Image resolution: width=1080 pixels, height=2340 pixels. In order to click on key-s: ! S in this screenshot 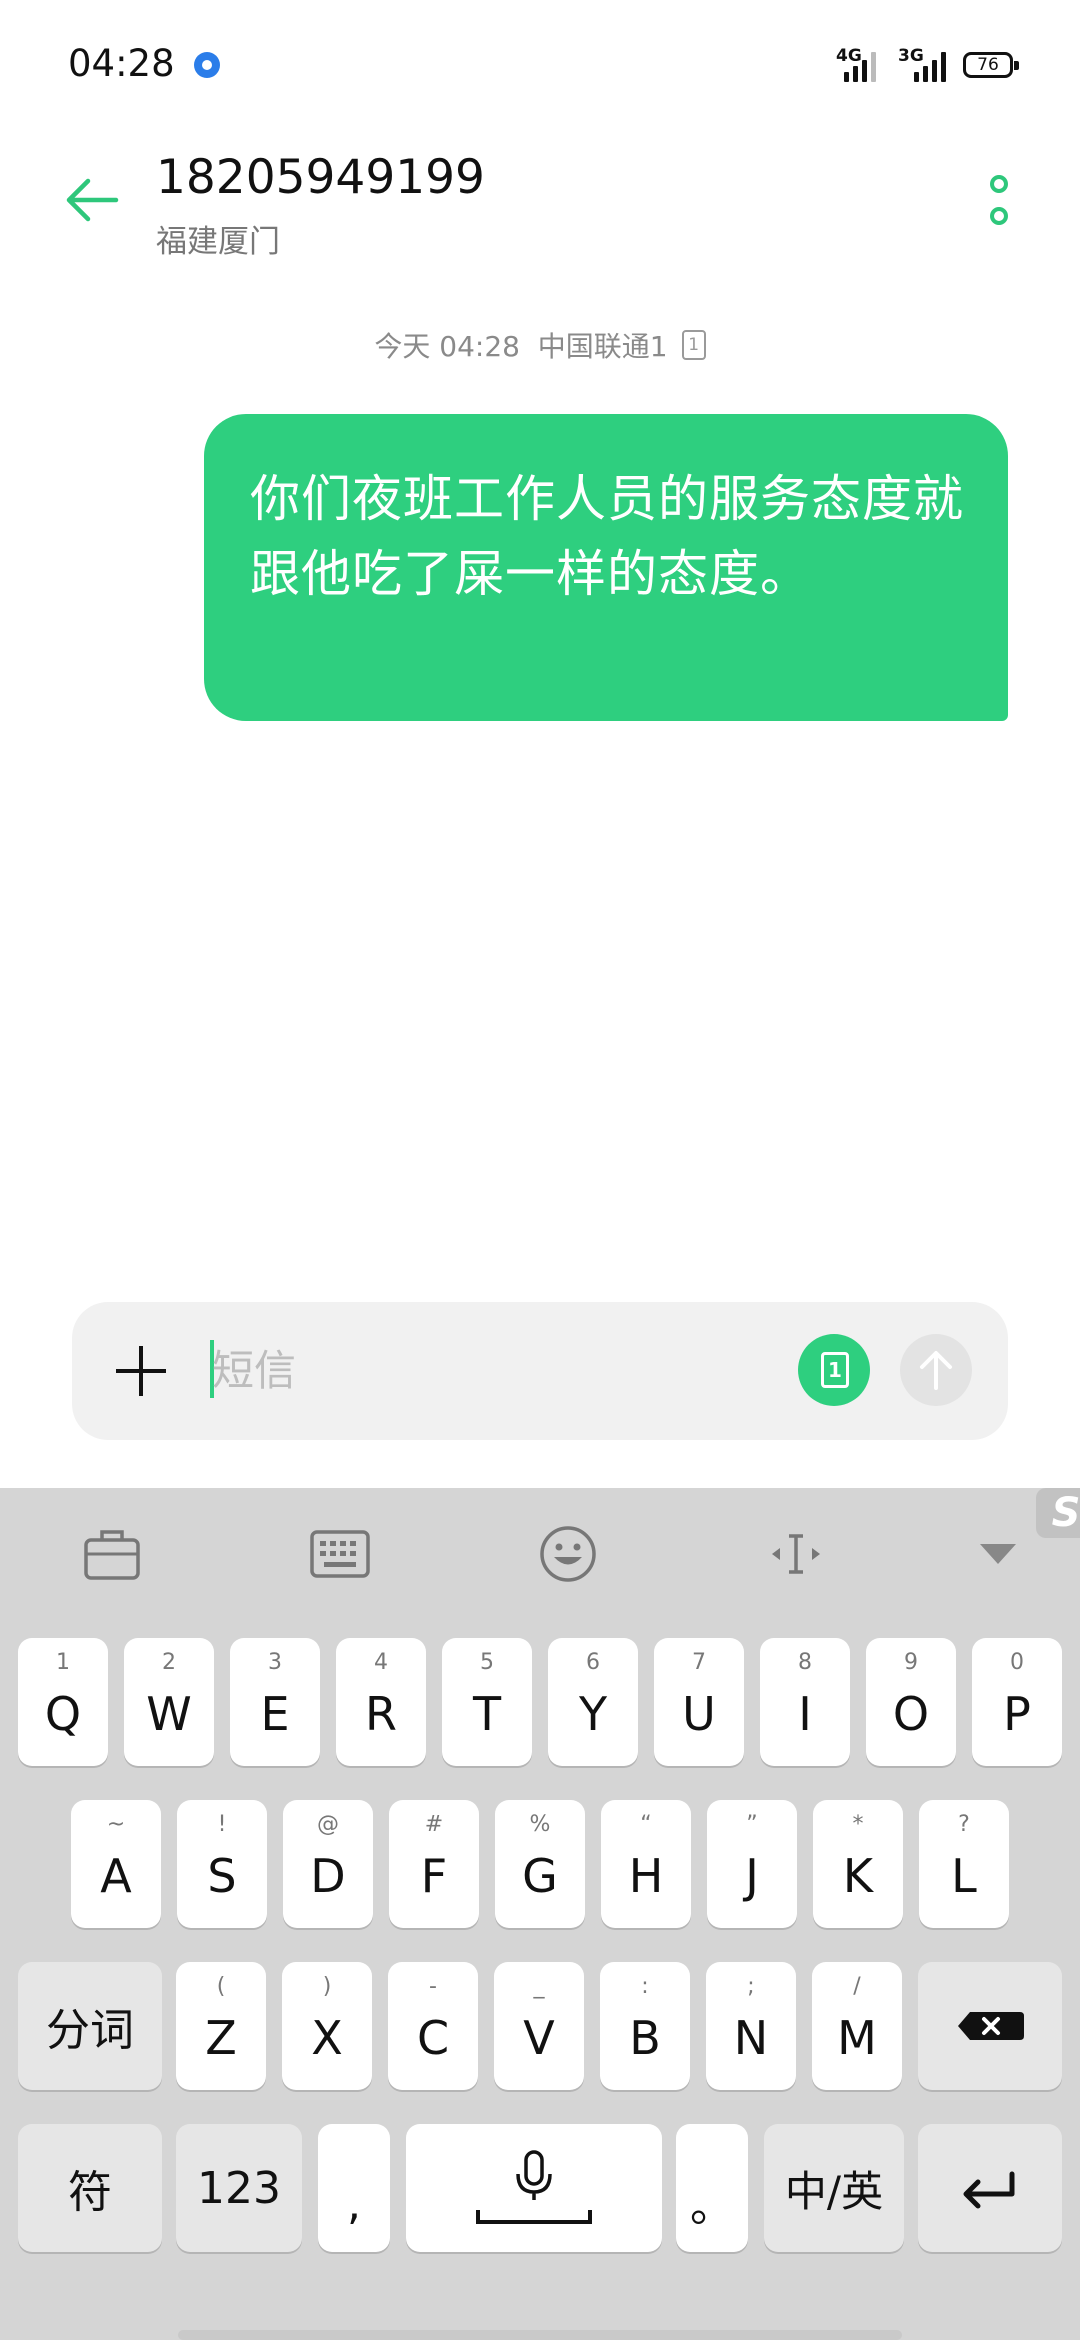, I will do `click(222, 1864)`.